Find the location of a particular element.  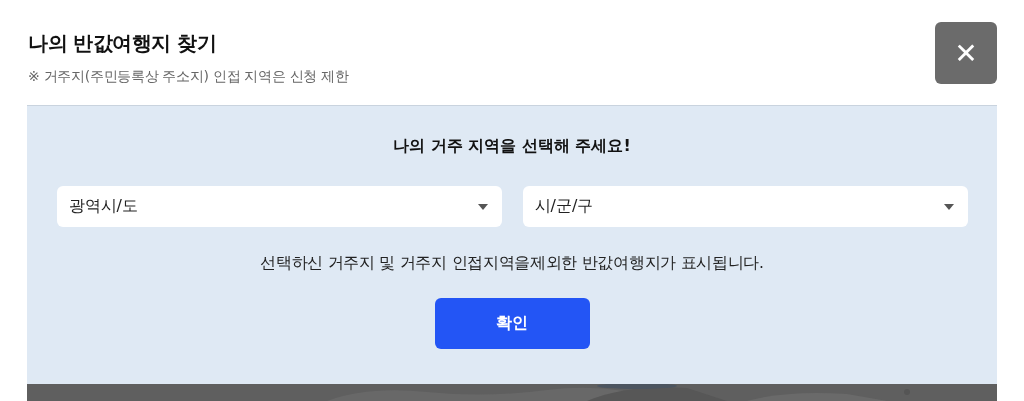

notice-text: ※ 거주지(주민등록상 주소지) 인접 지역은 신청 제한 is located at coordinates (188, 77).